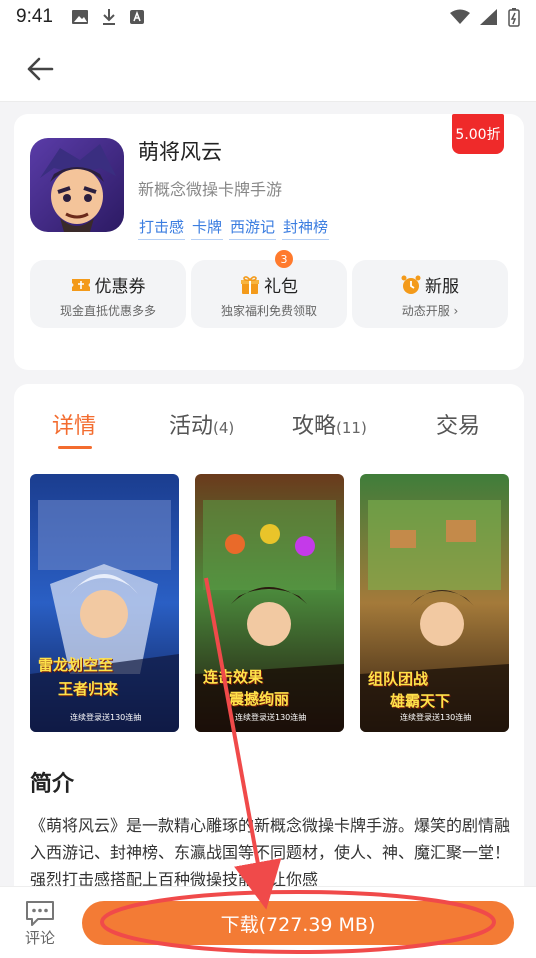  Describe the element at coordinates (268, 17) in the screenshot. I see `status-bar: 9:41` at that location.